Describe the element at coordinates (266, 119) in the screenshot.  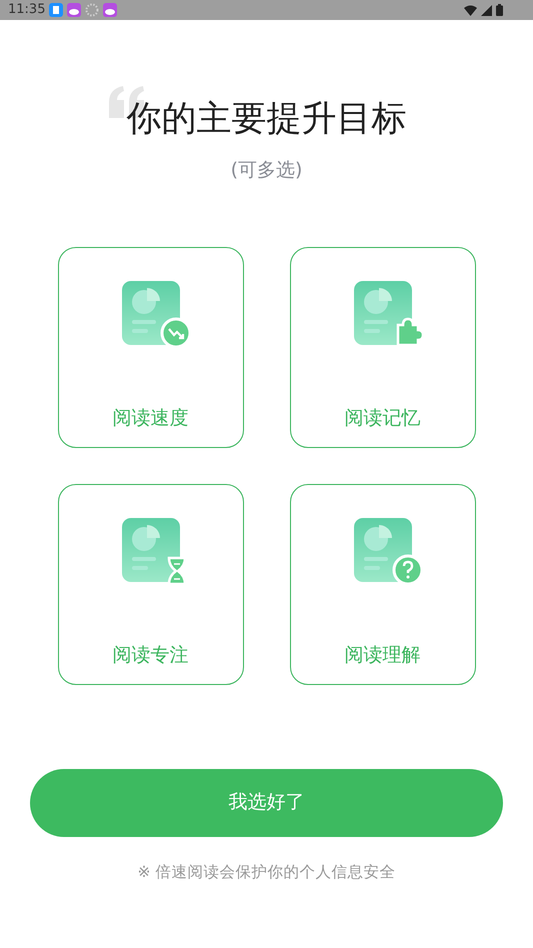
I see `page-title: 你的主要提升目标` at that location.